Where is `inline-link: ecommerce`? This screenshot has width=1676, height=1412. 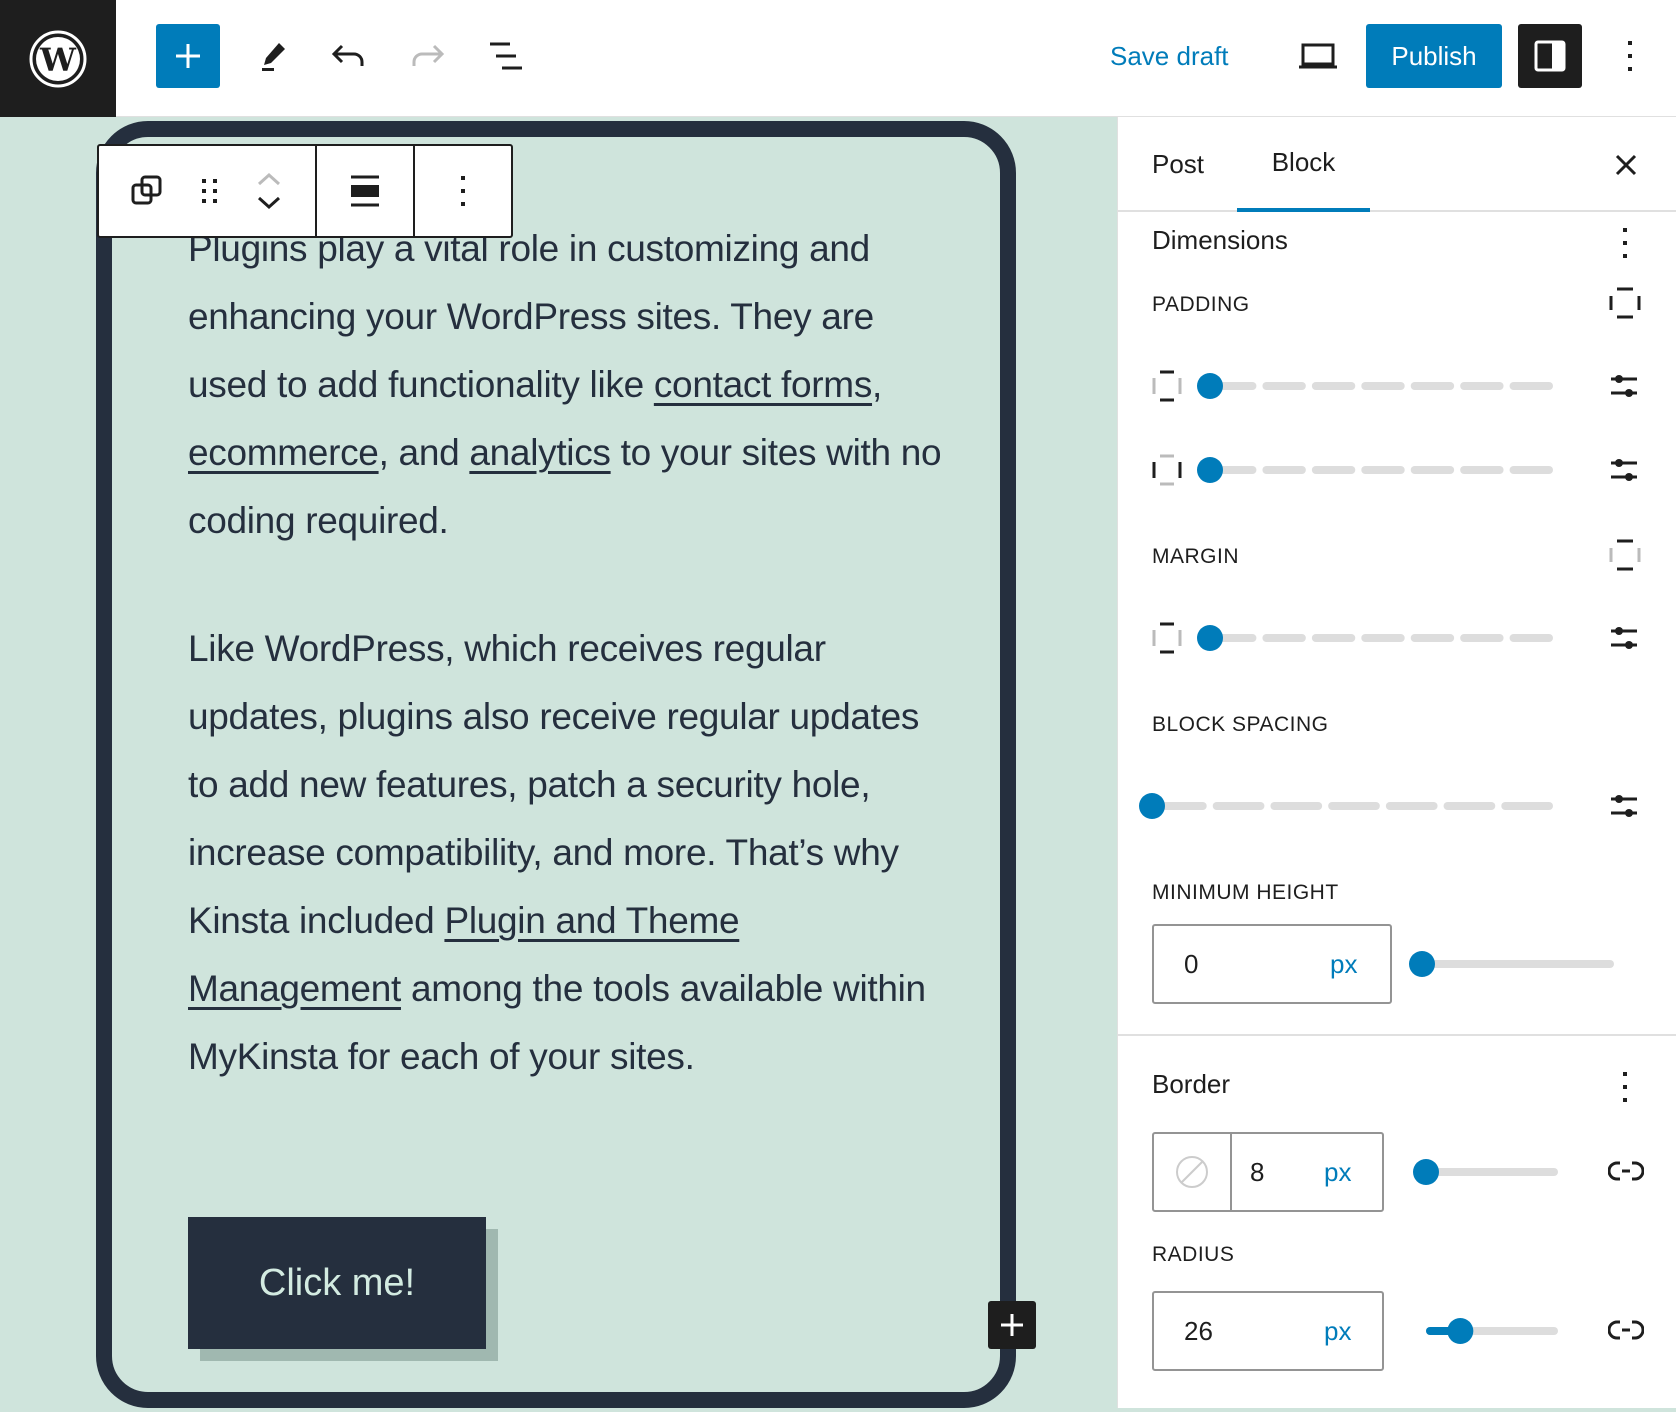 inline-link: ecommerce is located at coordinates (283, 452).